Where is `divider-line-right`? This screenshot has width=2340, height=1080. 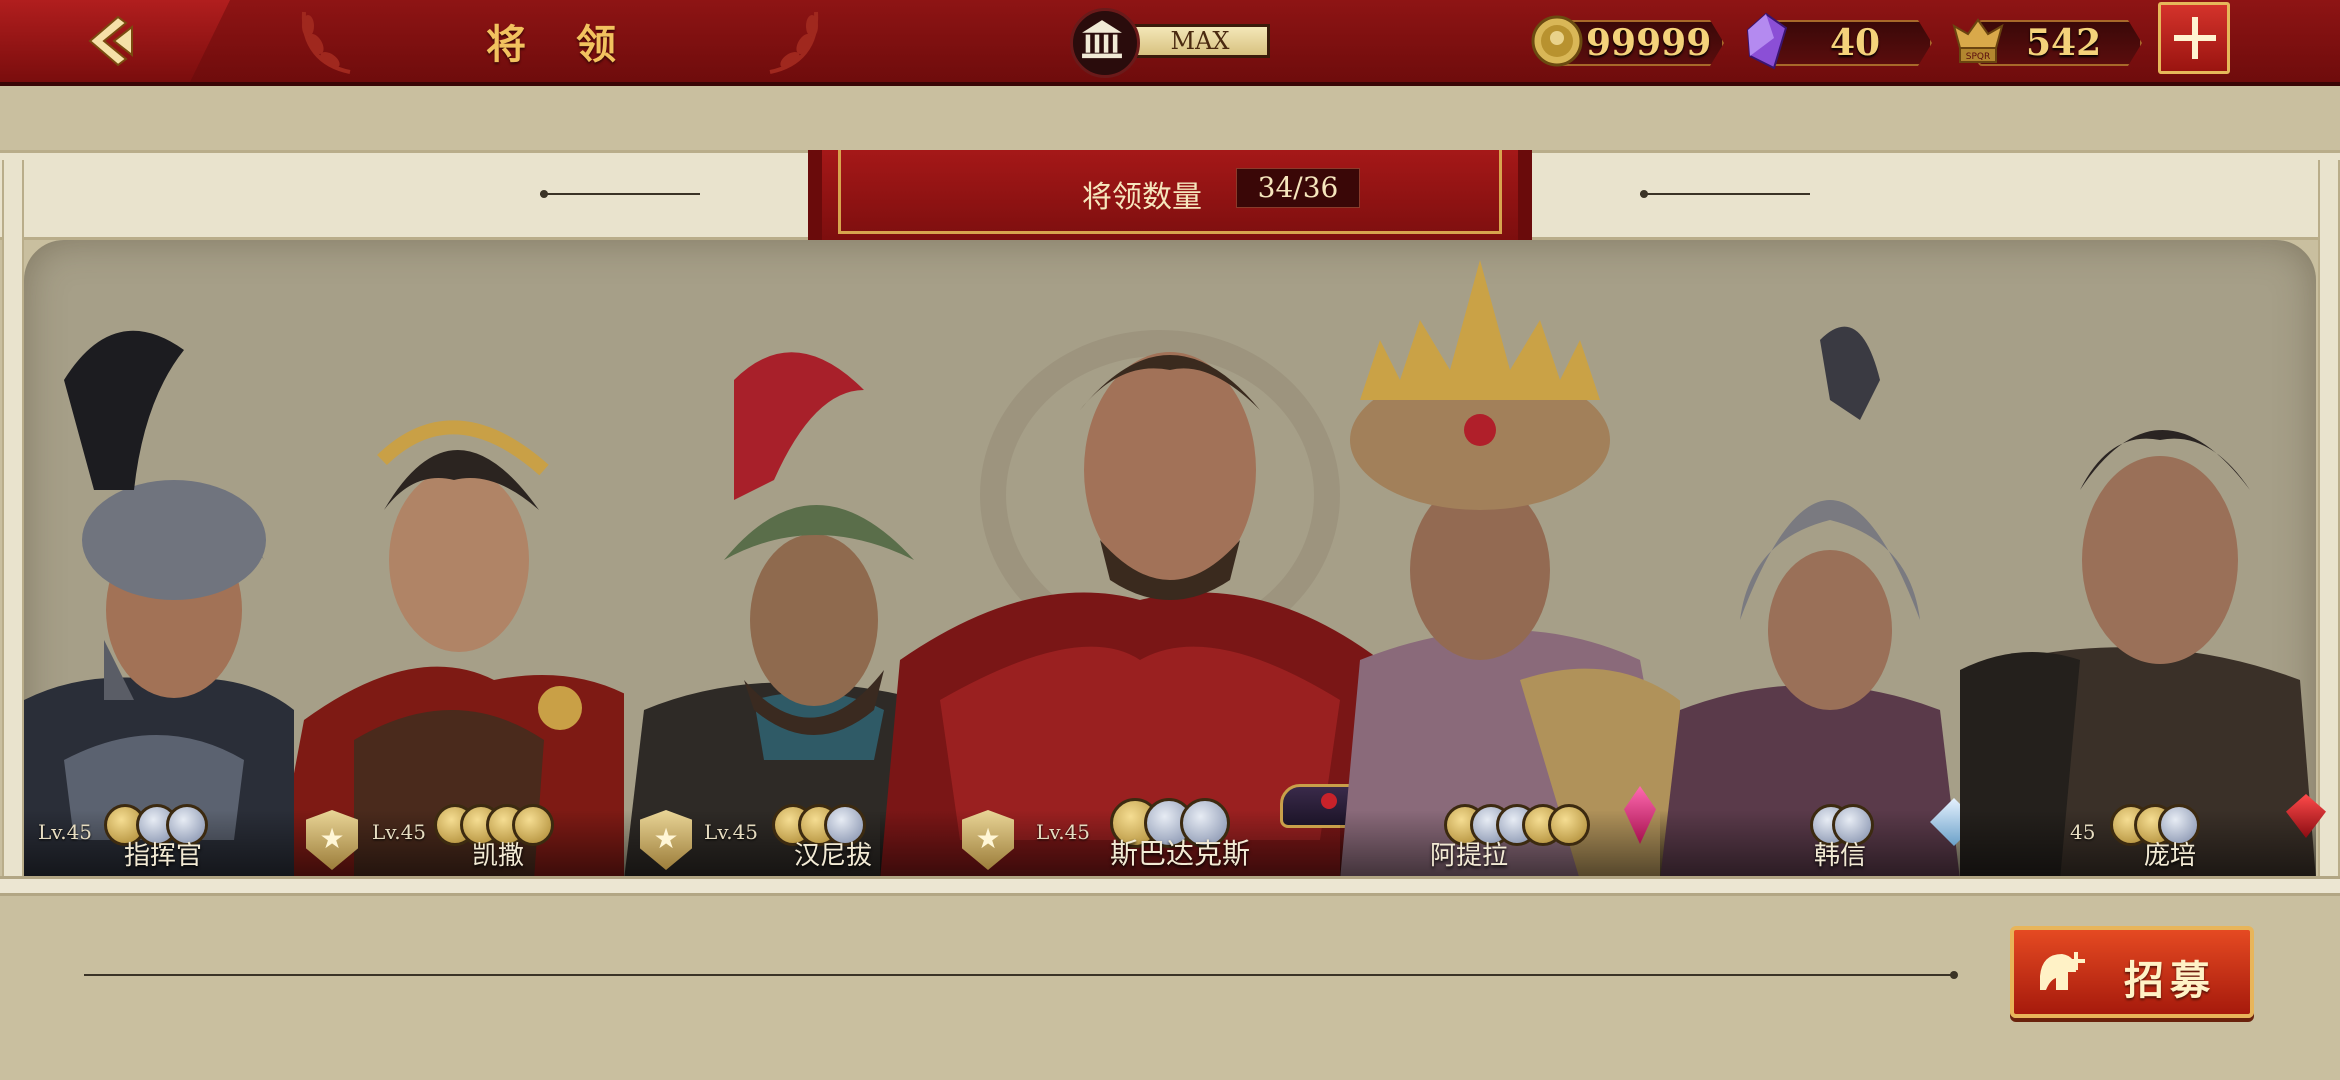
divider-line-right is located at coordinates (1725, 194).